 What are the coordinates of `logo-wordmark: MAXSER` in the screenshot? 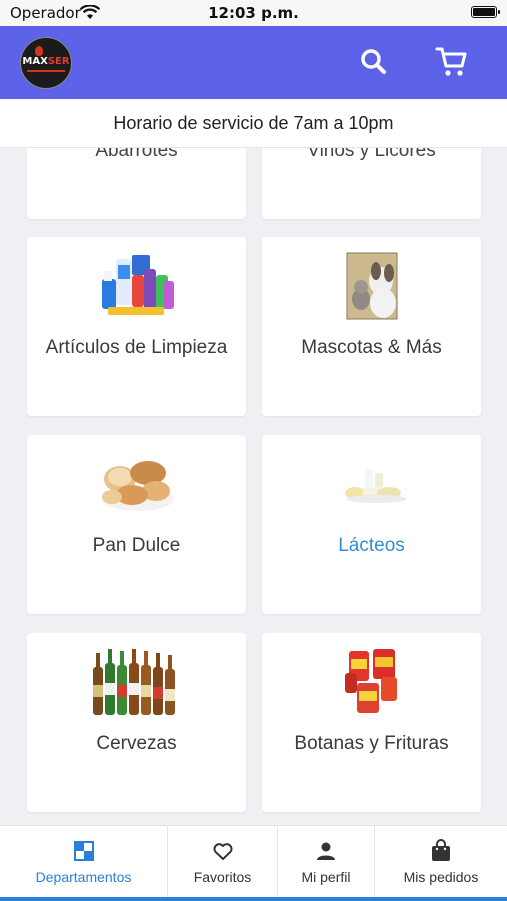 It's located at (46, 61).